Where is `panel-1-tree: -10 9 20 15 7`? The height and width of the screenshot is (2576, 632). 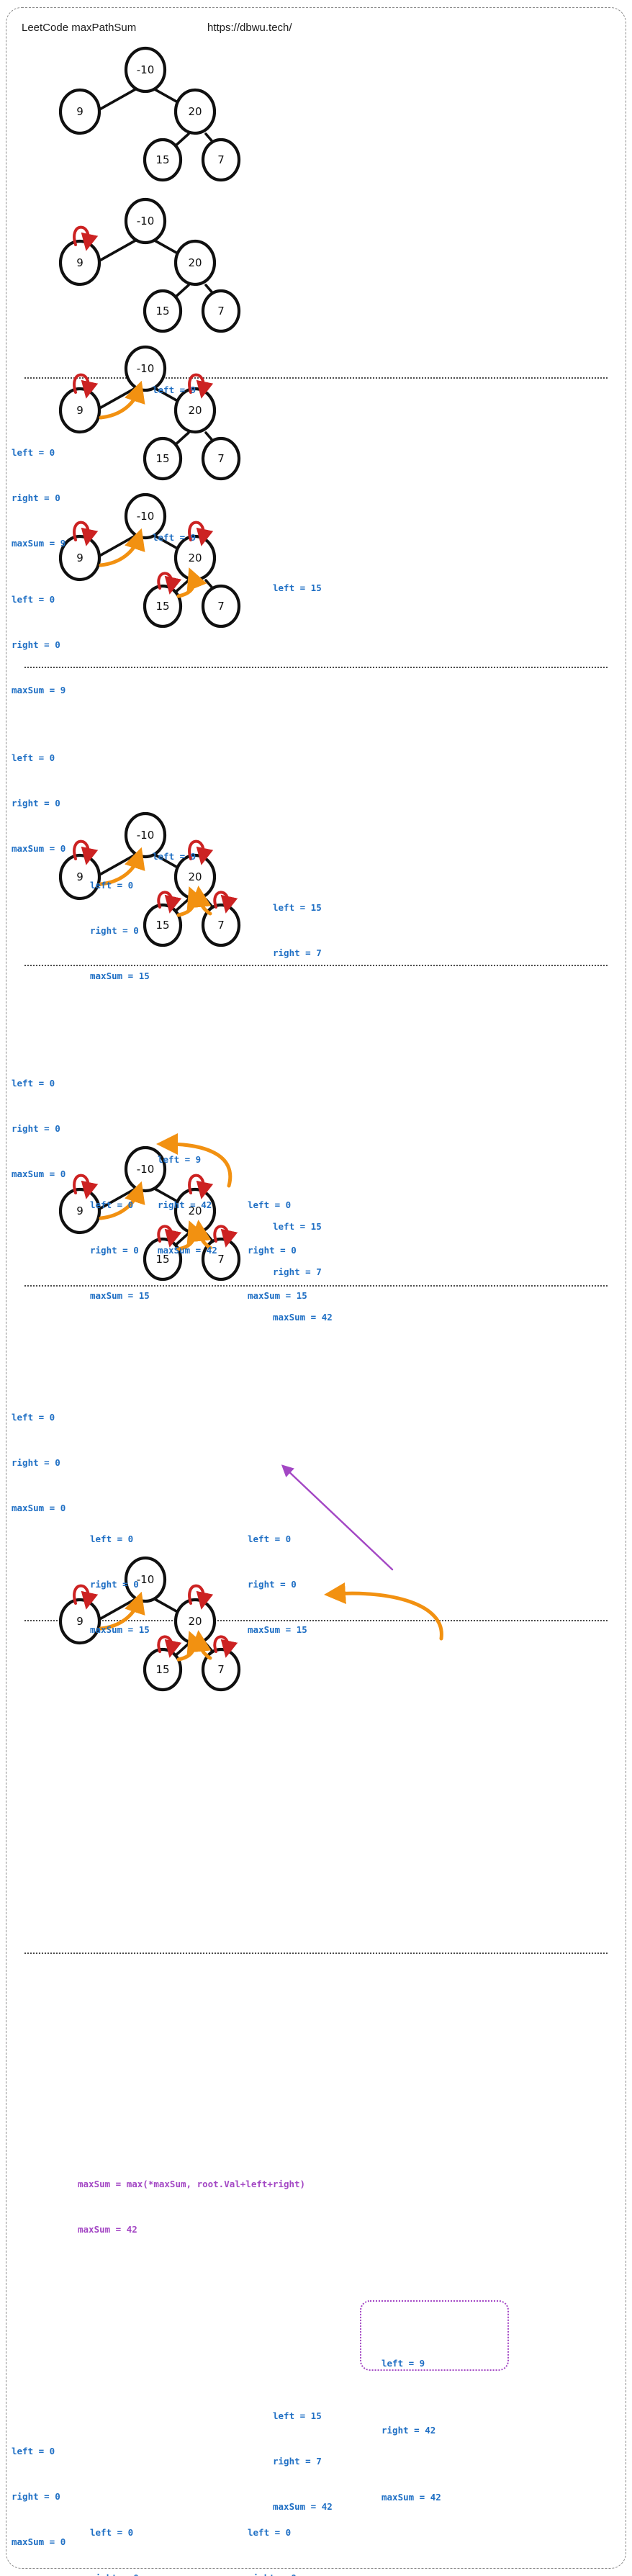
panel-1-tree: -10 9 20 15 7 is located at coordinates (149, 114).